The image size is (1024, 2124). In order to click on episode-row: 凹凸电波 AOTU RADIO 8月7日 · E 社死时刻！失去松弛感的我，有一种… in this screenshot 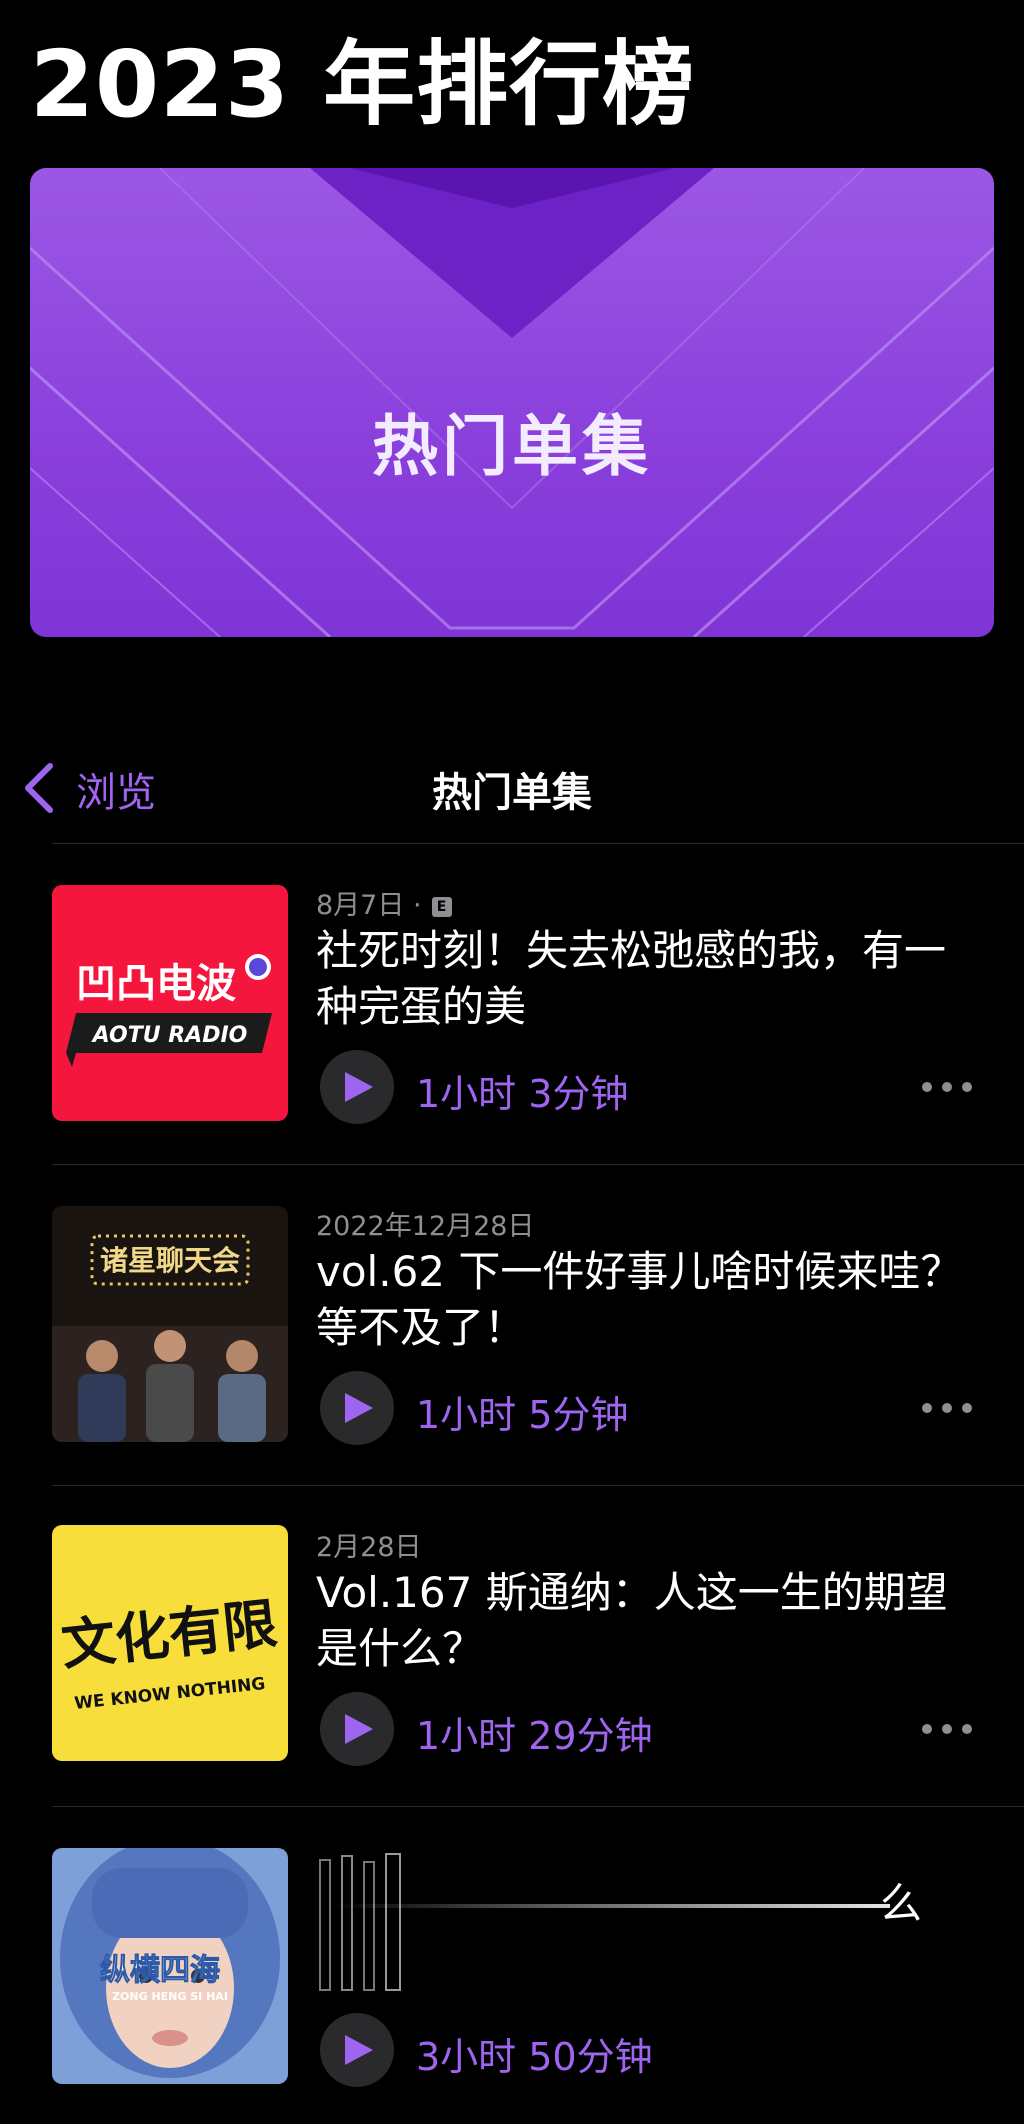, I will do `click(512, 1002)`.